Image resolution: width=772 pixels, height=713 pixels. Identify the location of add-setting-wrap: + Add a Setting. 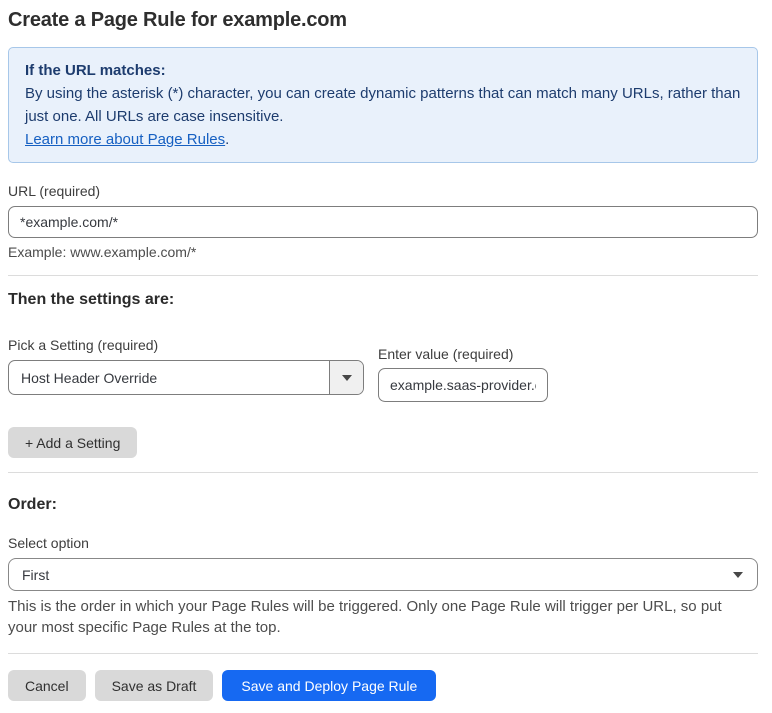
(383, 442).